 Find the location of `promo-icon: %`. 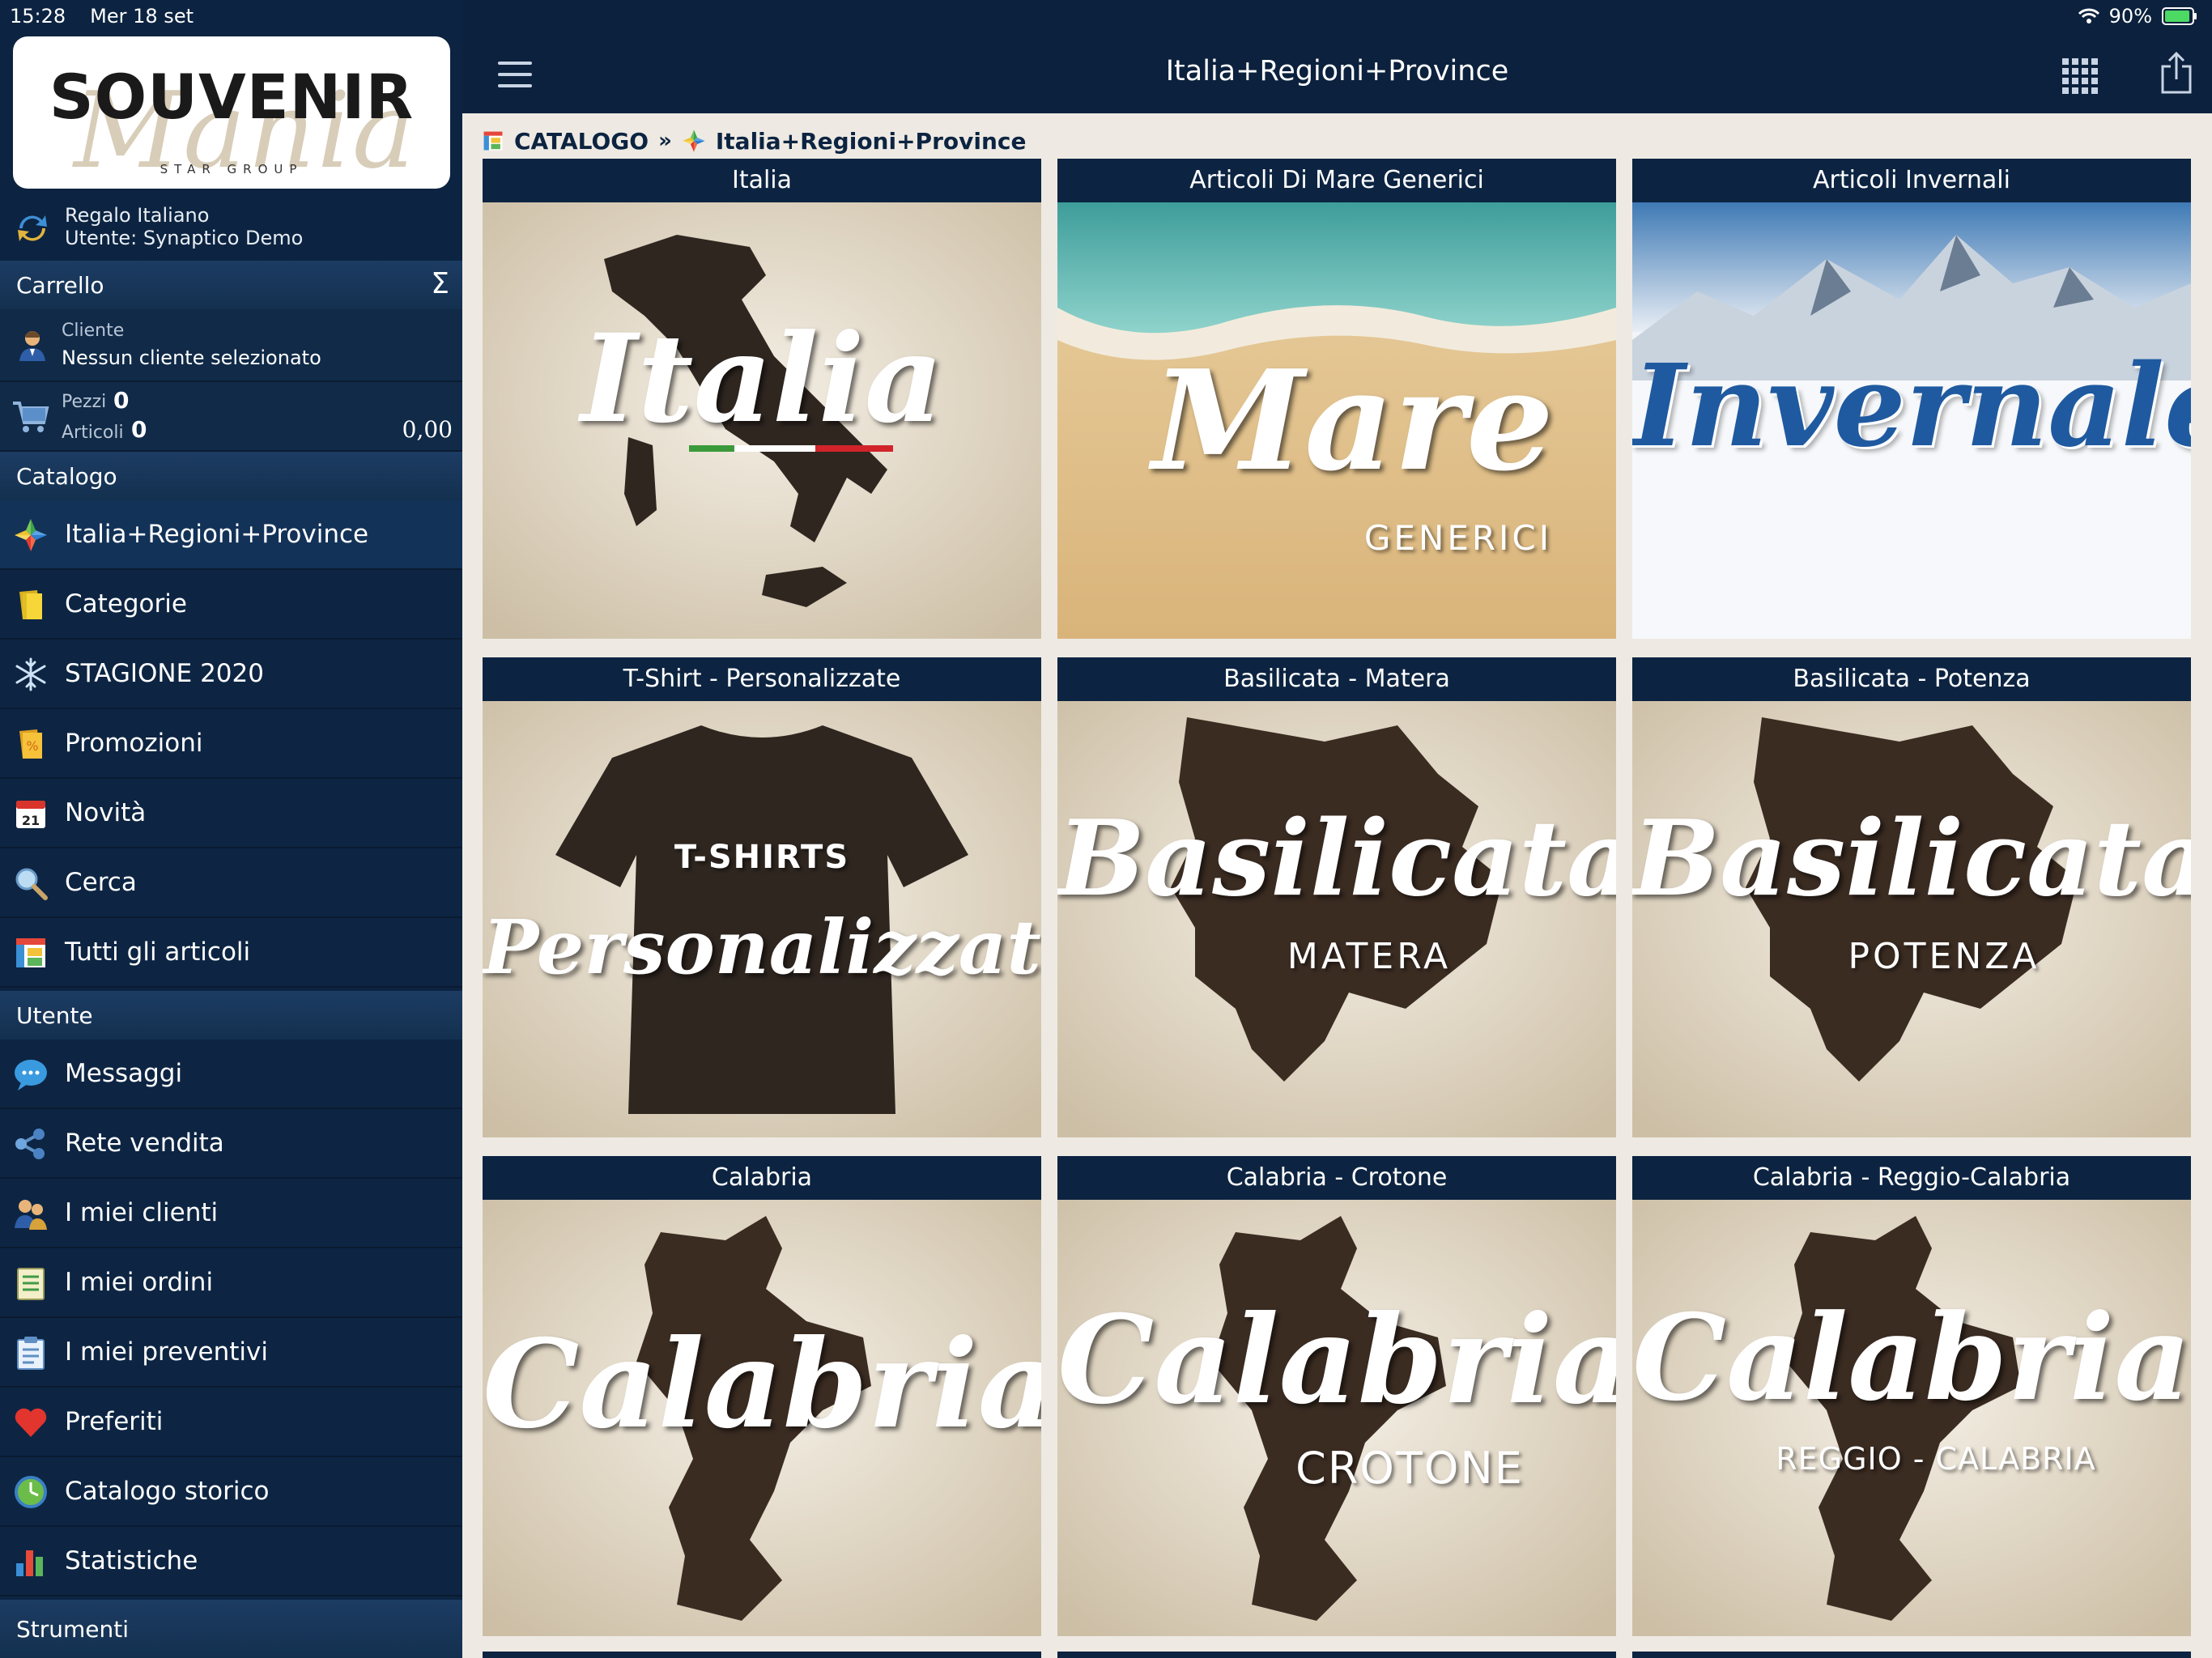

promo-icon: % is located at coordinates (31, 744).